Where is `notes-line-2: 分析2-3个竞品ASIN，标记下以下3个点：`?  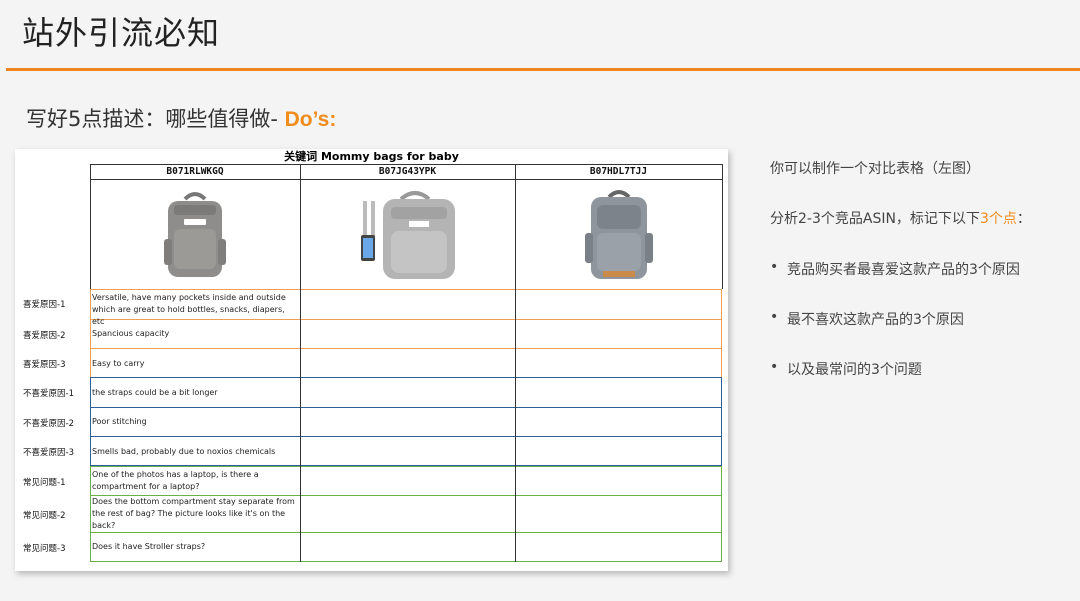 notes-line-2: 分析2-3个竞品ASIN，标记下以下3个点： is located at coordinates (900, 218).